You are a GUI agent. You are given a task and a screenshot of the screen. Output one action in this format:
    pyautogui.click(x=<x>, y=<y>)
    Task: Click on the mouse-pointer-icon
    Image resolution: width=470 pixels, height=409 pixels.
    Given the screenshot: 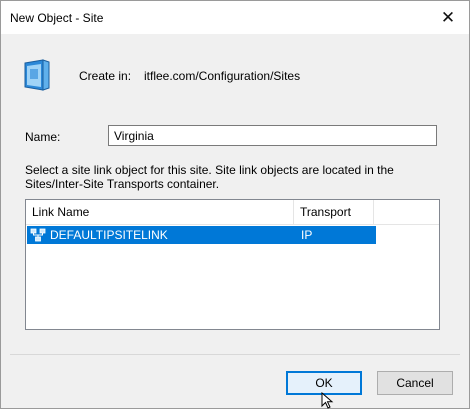 What is the action you would take?
    pyautogui.click(x=327, y=400)
    